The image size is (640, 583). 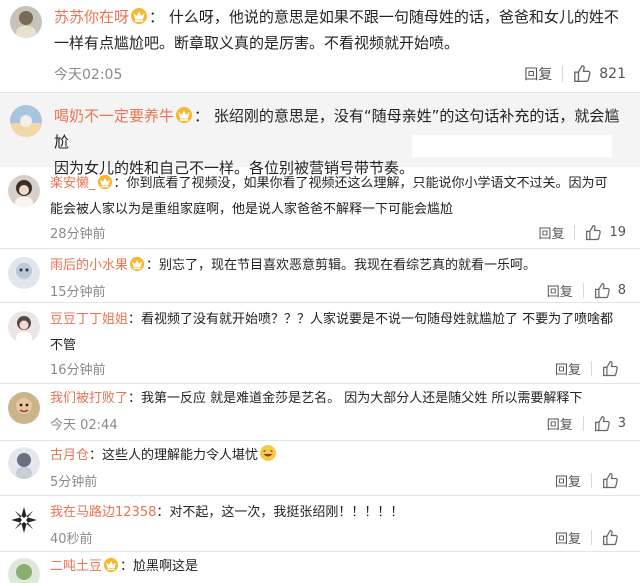 I want to click on comment-line: 尬黑啊这是, so click(x=166, y=566).